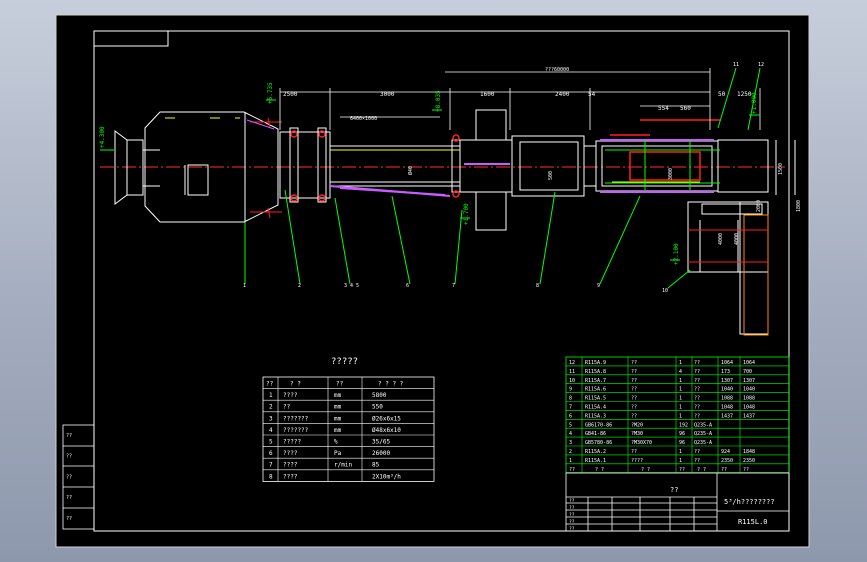  I want to click on elev-5735: +5.735, so click(270, 93).